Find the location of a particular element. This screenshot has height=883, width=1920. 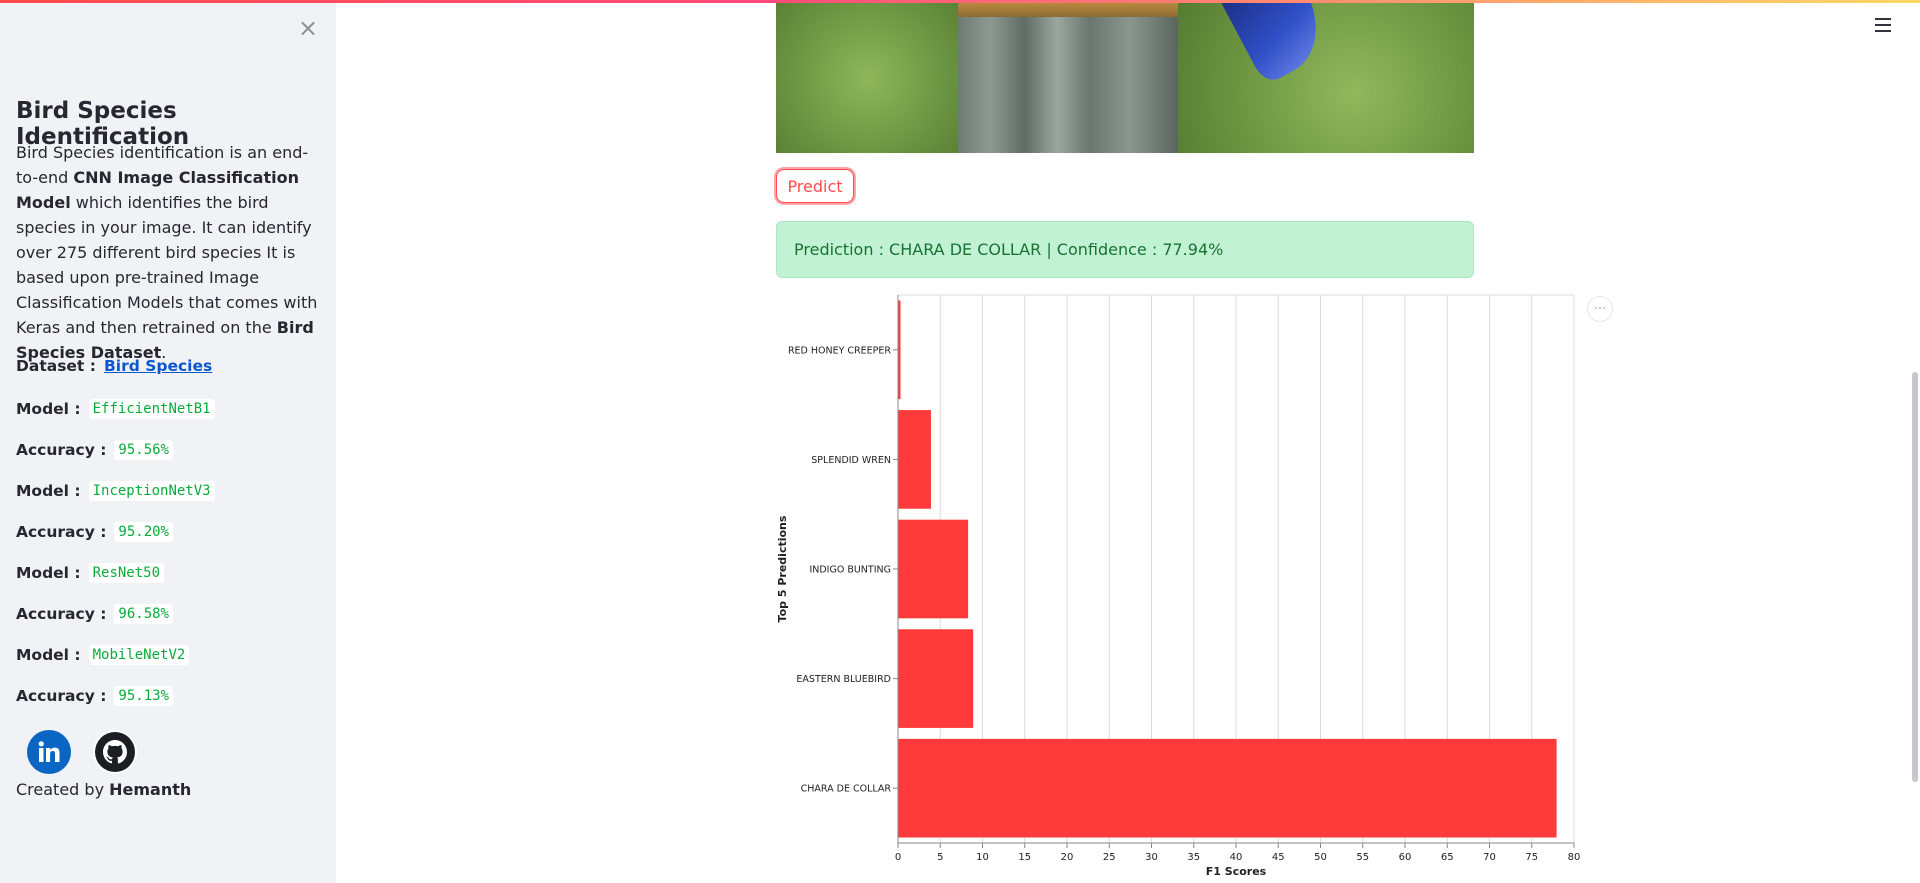

github-icon is located at coordinates (115, 752).